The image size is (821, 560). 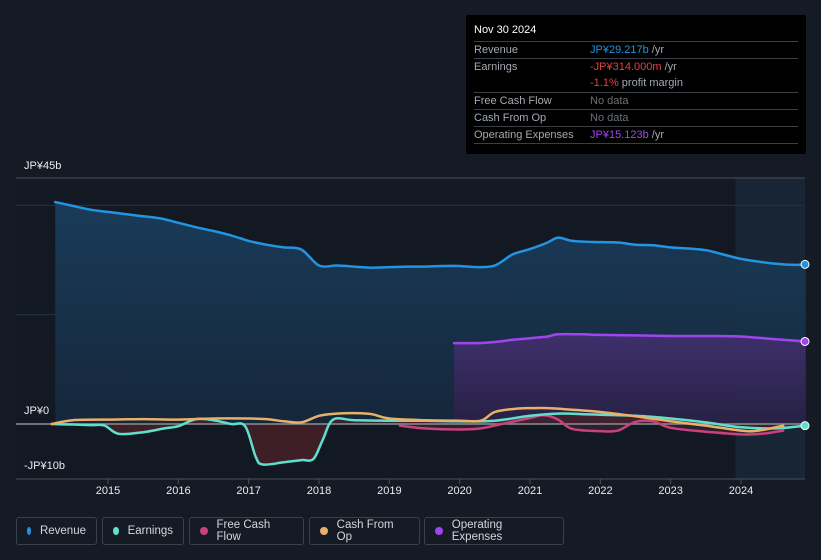 What do you see at coordinates (636, 118) in the screenshot?
I see `tooltip-row-cash-from-op: Cash From Op No data` at bounding box center [636, 118].